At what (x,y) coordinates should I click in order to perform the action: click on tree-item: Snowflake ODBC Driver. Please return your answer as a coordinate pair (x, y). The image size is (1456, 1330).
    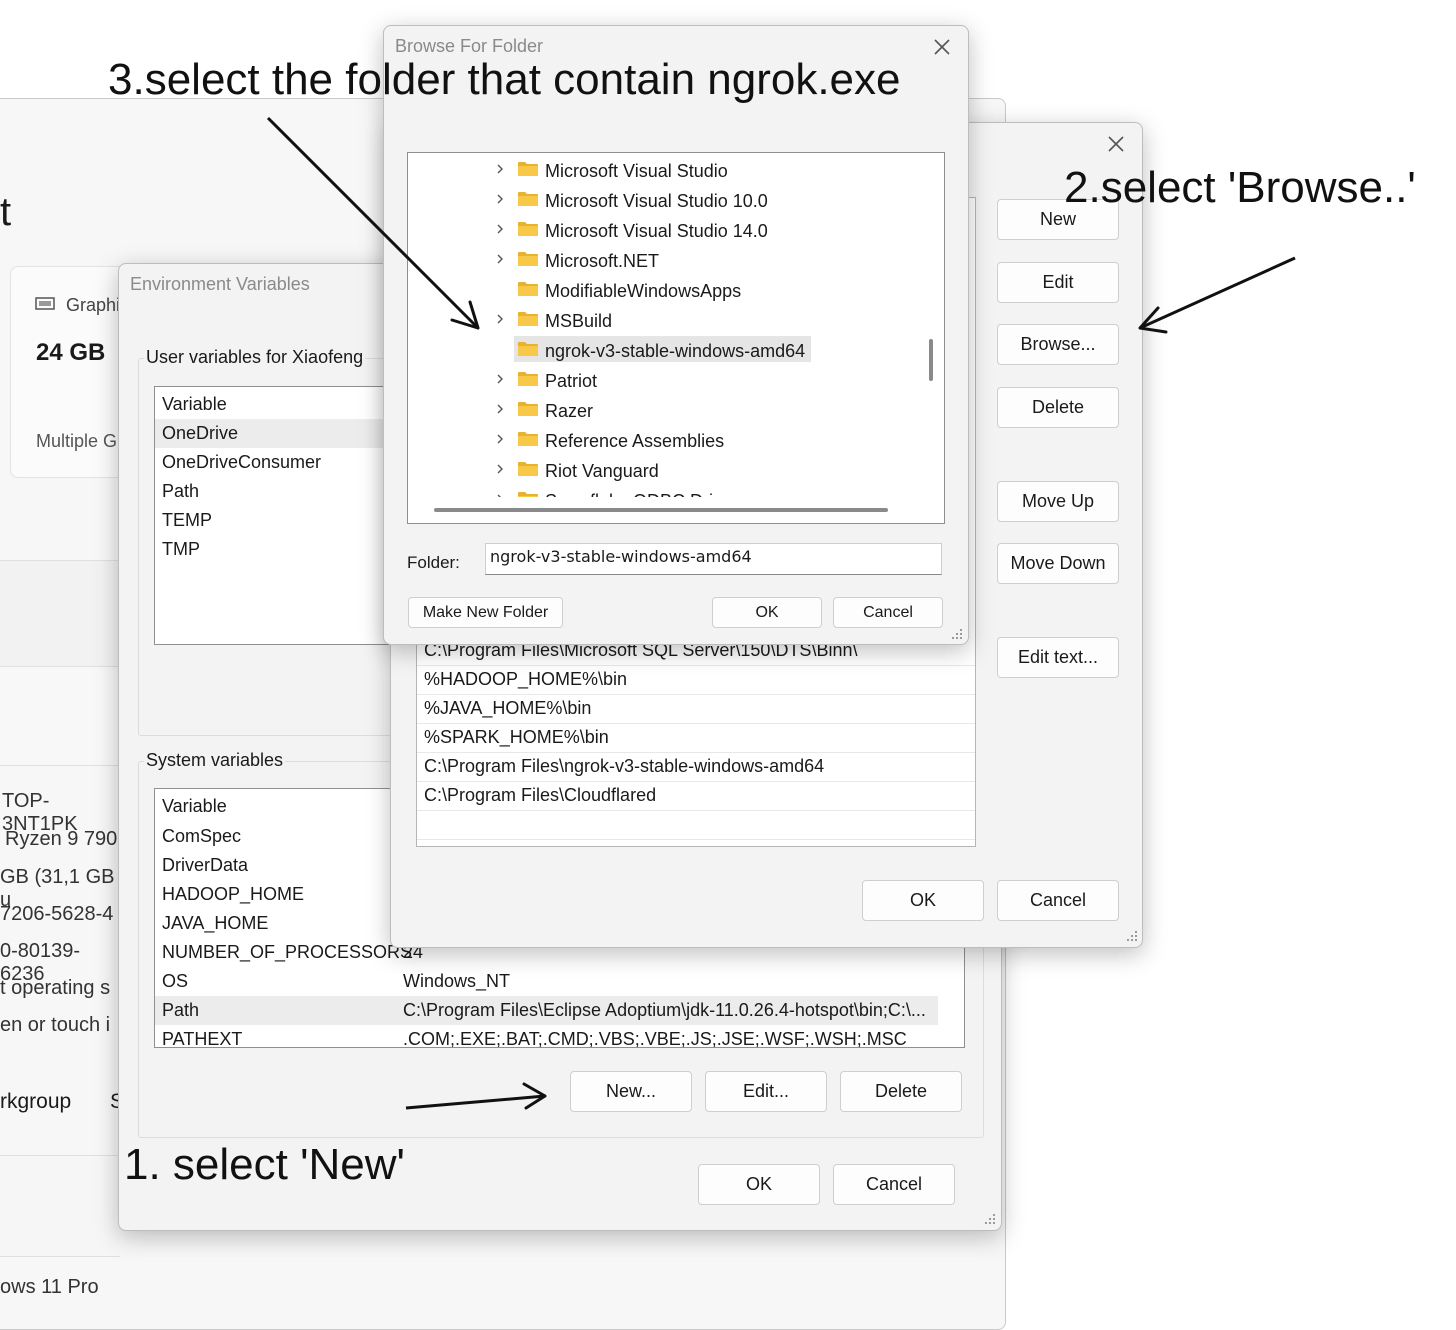
    Looking at the image, I should click on (663, 490).